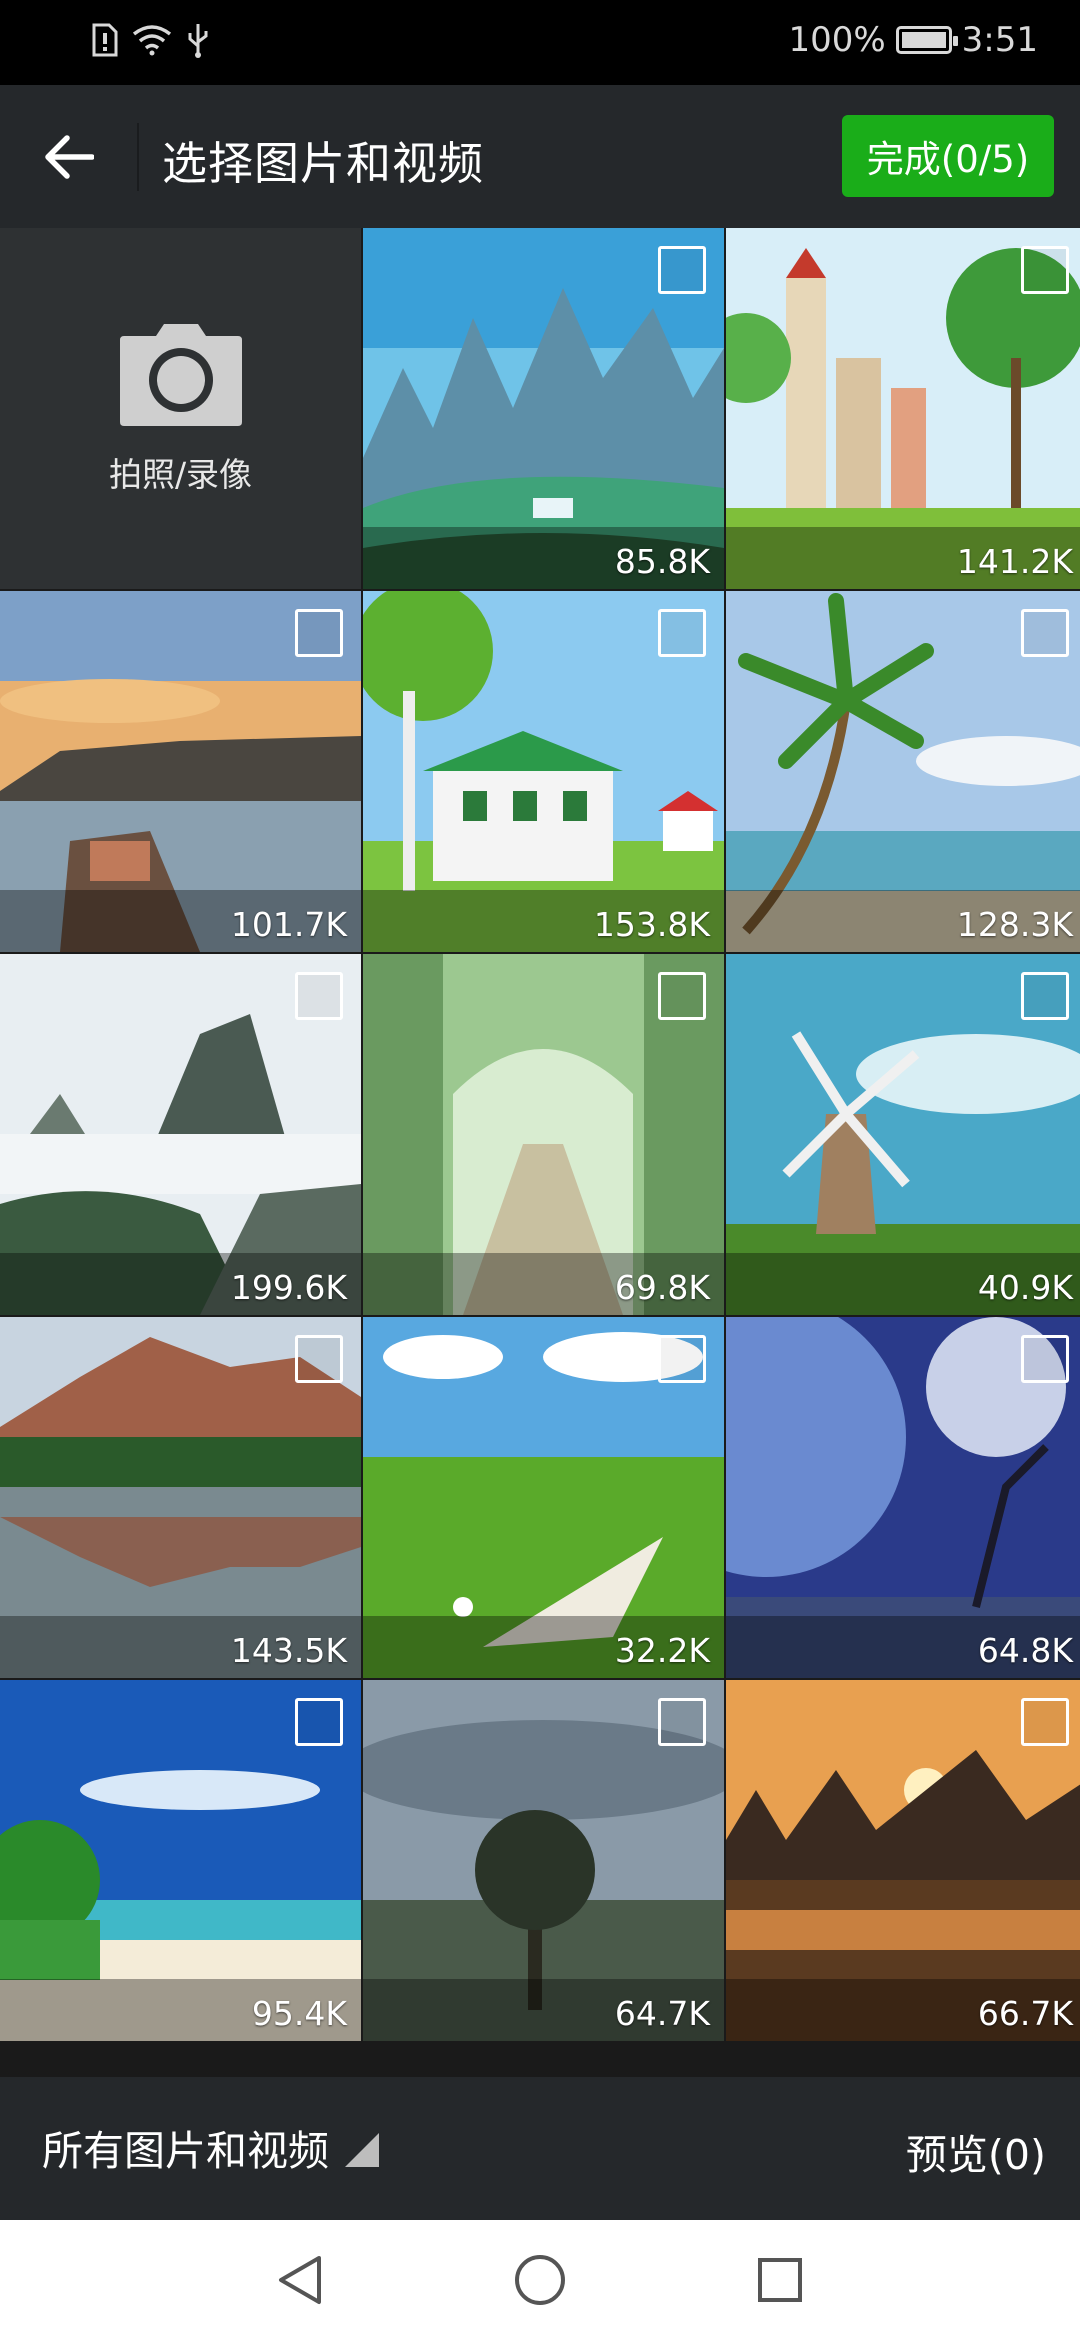 The width and height of the screenshot is (1080, 2340). I want to click on photo-tile: 153.8K, so click(543, 771).